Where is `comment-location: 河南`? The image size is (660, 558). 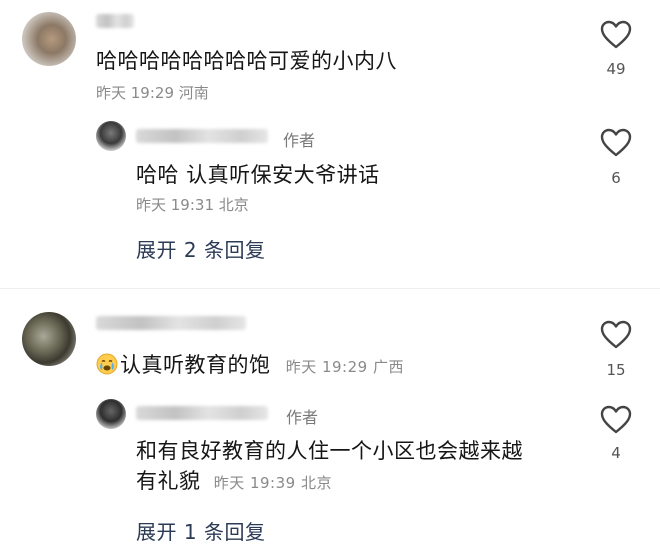
comment-location: 河南 is located at coordinates (193, 93).